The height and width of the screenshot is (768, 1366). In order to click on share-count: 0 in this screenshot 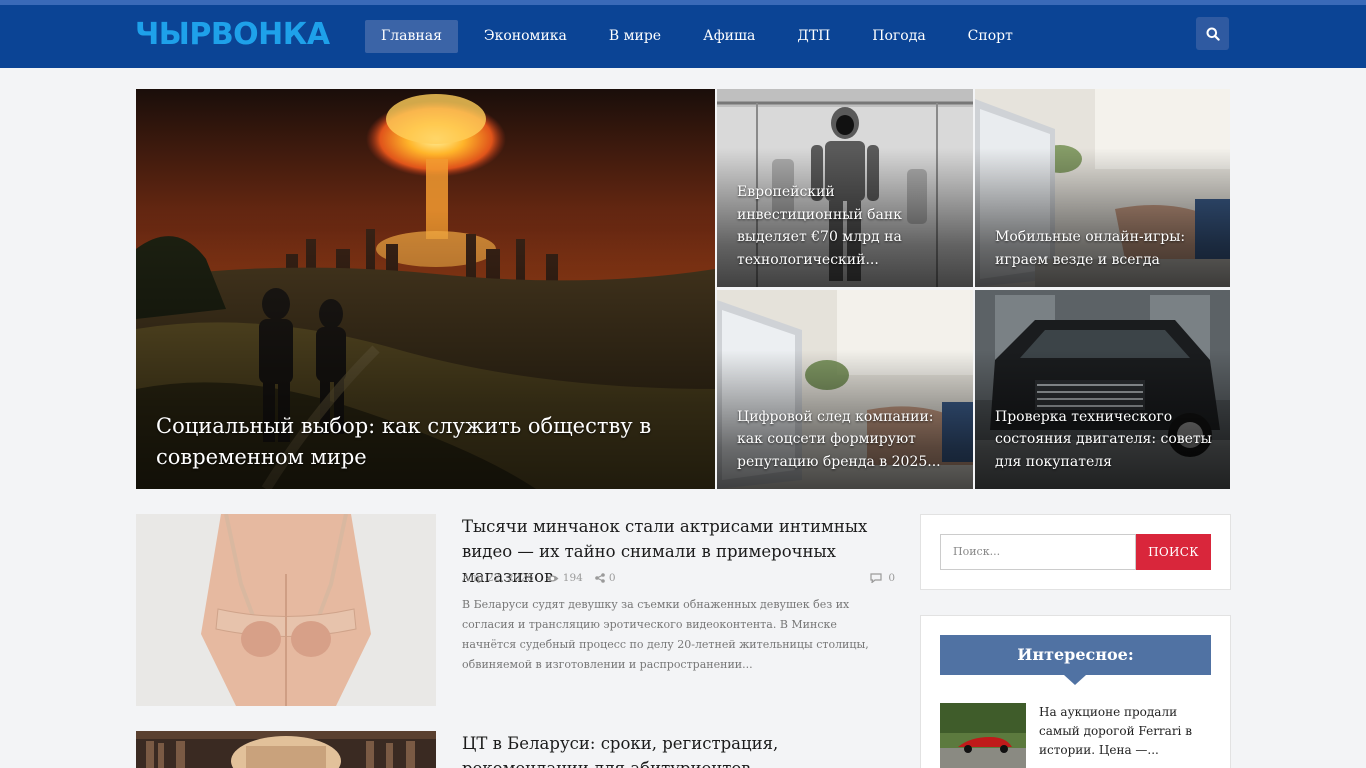, I will do `click(605, 578)`.